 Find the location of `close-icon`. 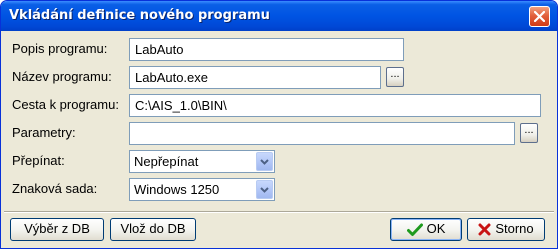

close-icon is located at coordinates (539, 16).